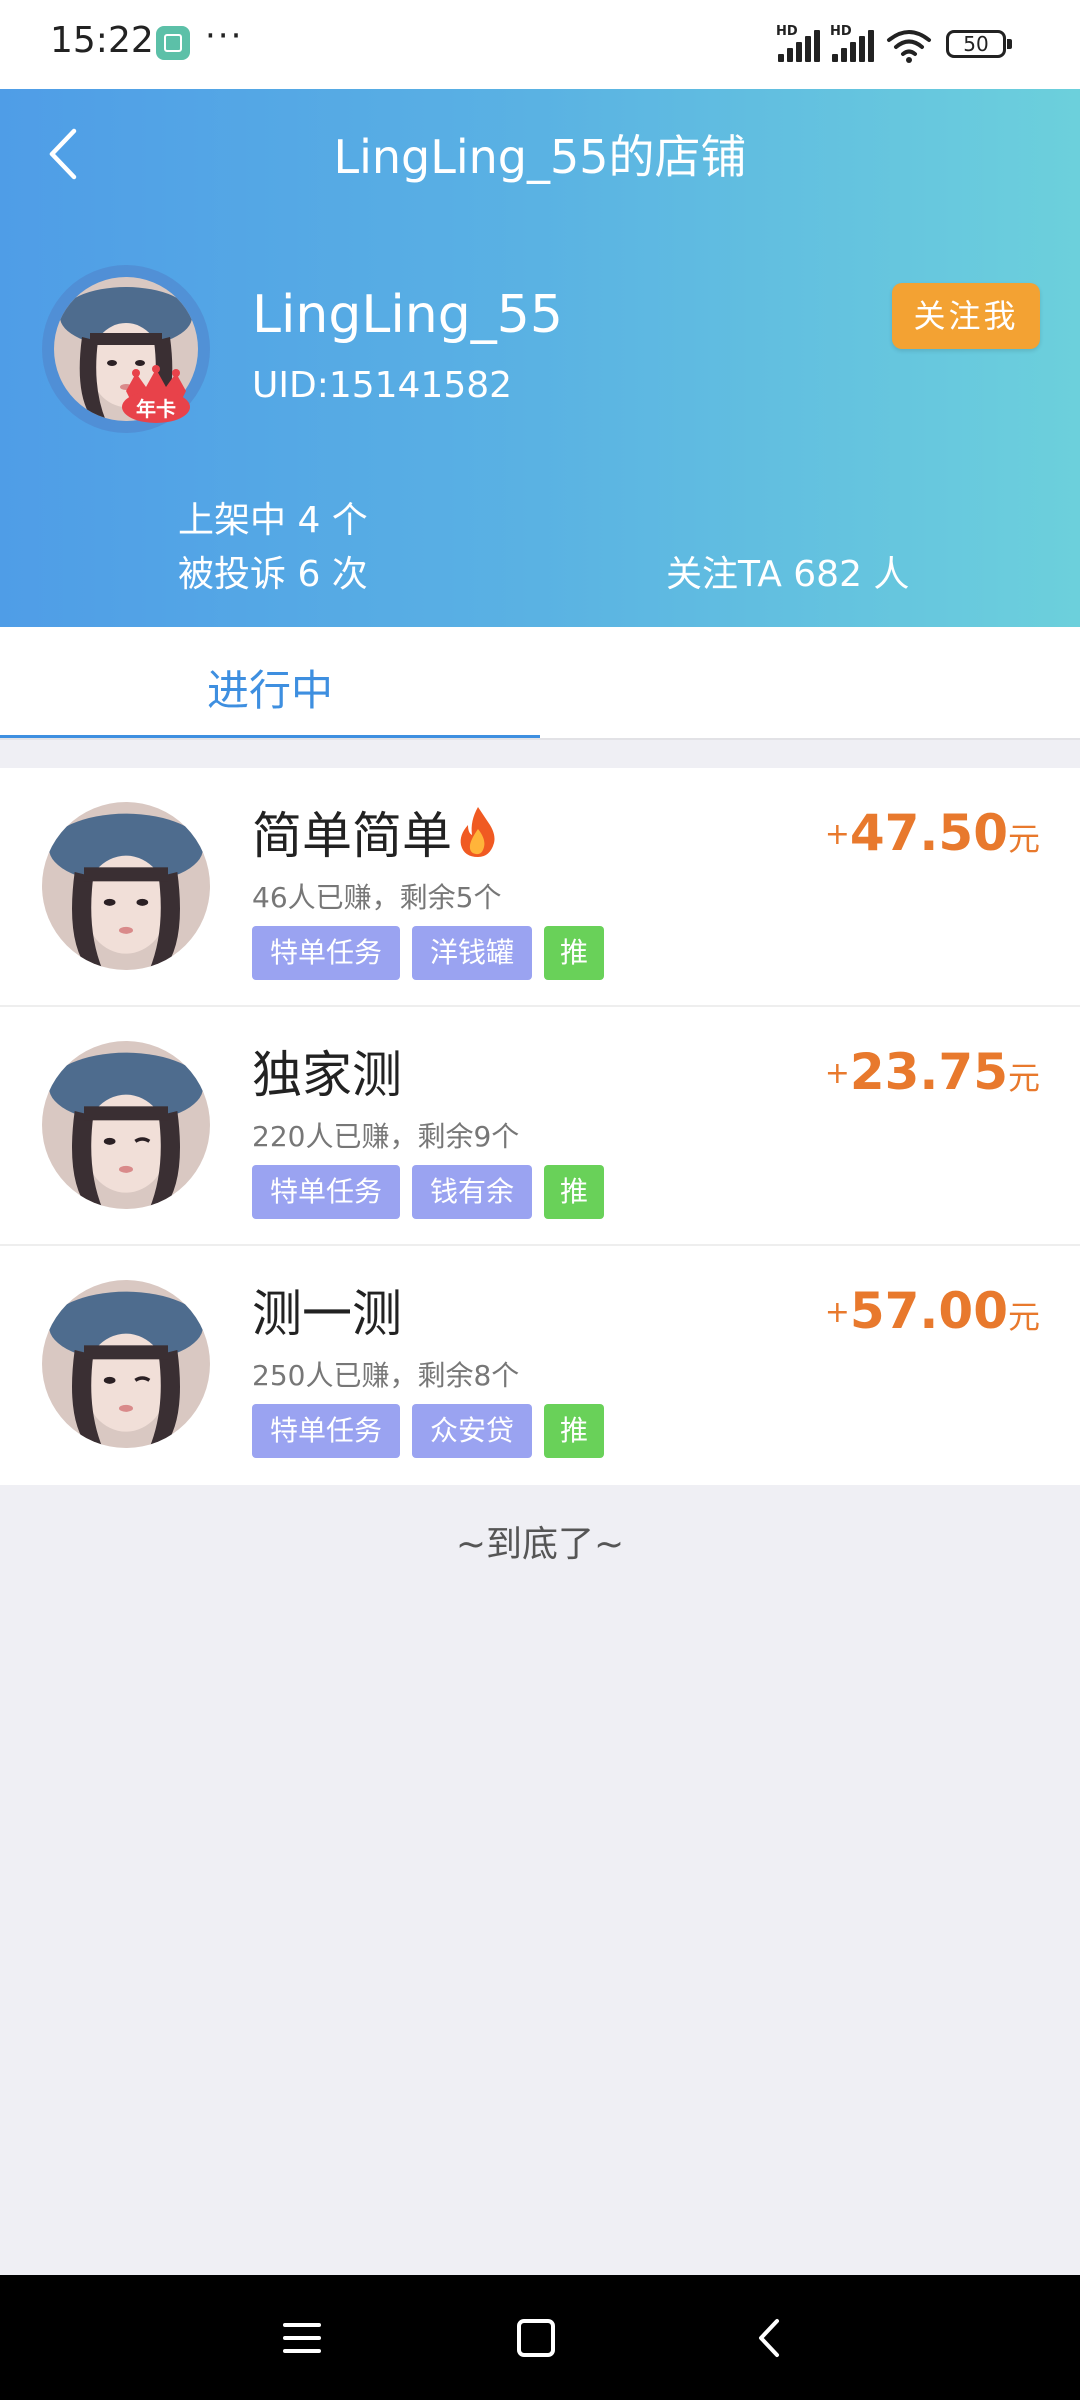 The height and width of the screenshot is (2400, 1080). What do you see at coordinates (536, 2338) in the screenshot?
I see `home-icon` at bounding box center [536, 2338].